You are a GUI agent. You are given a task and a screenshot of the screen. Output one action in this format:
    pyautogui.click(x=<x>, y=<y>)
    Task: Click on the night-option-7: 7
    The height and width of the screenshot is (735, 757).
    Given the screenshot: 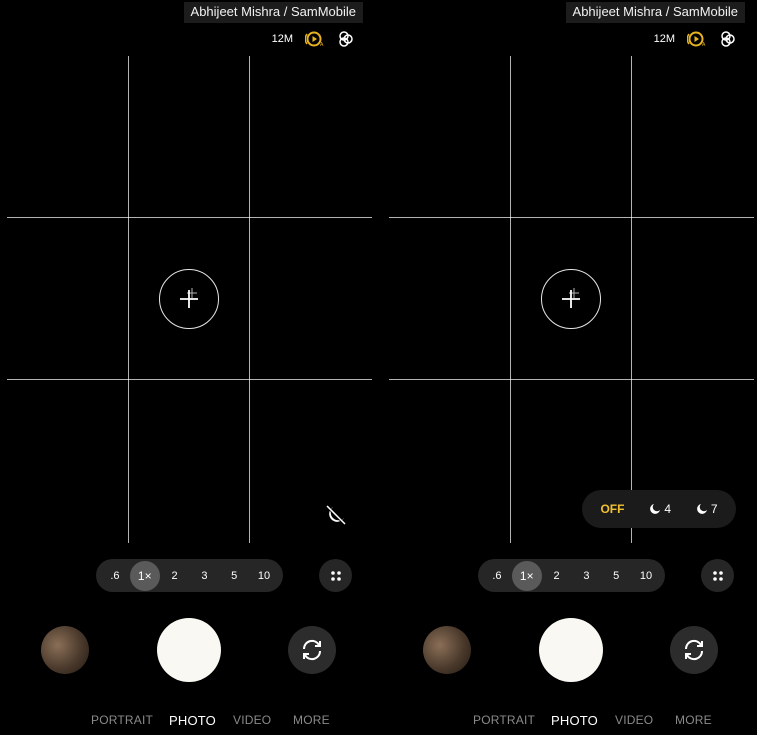 What is the action you would take?
    pyautogui.click(x=707, y=509)
    